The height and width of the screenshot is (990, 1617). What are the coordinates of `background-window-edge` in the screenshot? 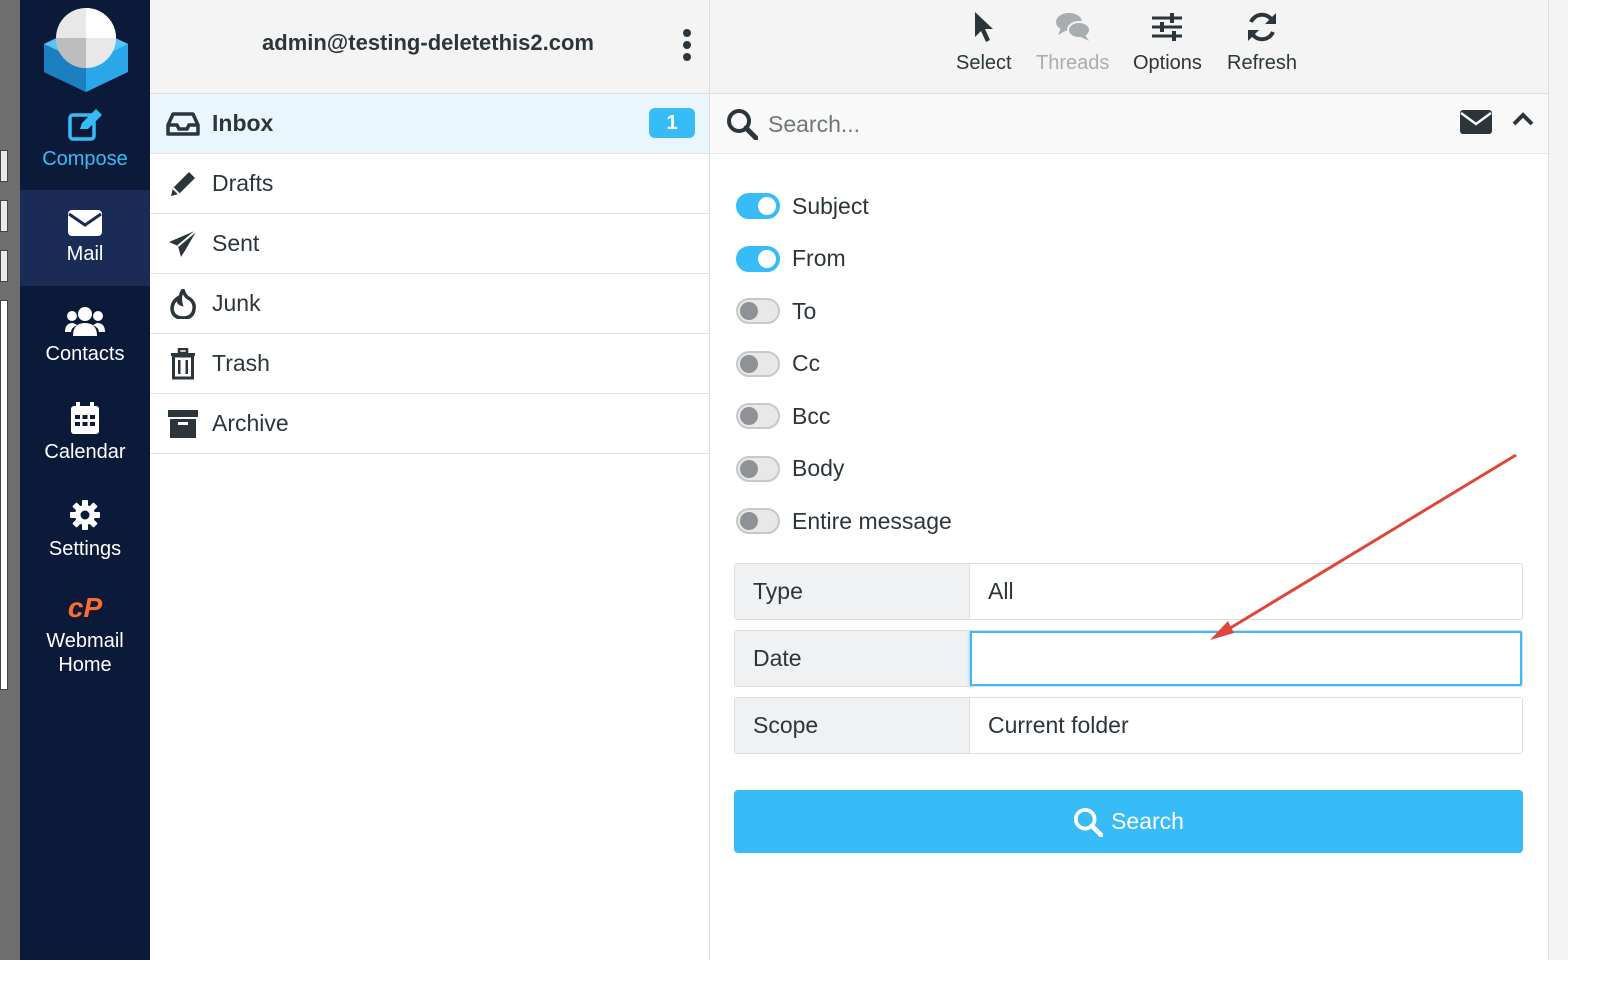 It's located at (10, 480).